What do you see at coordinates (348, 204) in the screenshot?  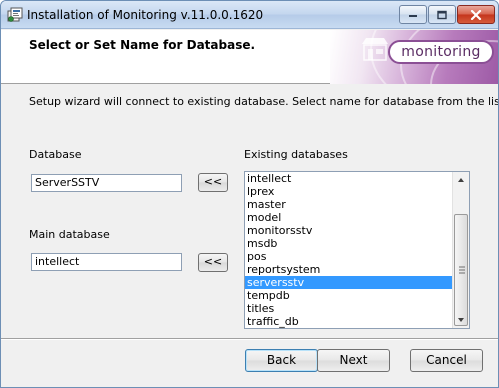 I see `list-item: master` at bounding box center [348, 204].